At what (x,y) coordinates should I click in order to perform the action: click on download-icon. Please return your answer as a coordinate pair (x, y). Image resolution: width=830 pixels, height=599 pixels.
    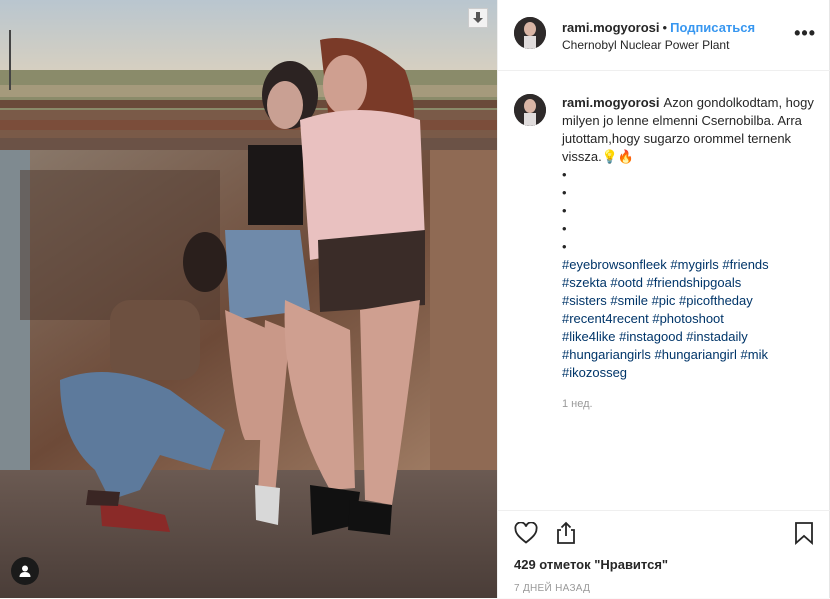
    Looking at the image, I should click on (478, 18).